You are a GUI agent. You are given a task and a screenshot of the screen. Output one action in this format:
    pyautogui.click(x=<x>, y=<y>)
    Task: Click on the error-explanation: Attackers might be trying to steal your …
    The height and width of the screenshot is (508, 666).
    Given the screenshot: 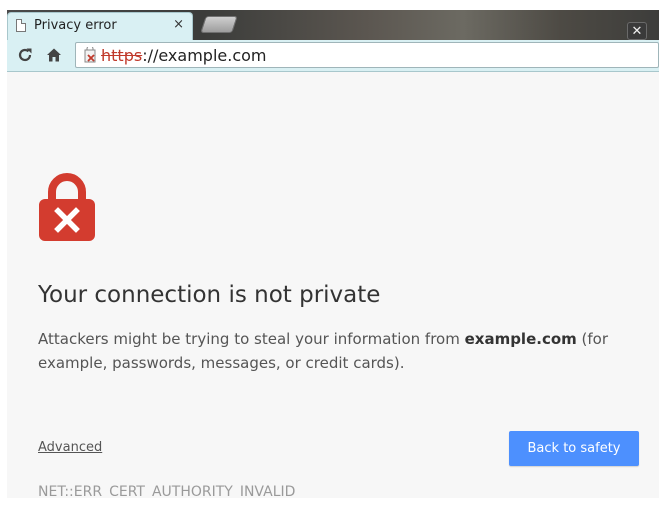 What is the action you would take?
    pyautogui.click(x=338, y=351)
    